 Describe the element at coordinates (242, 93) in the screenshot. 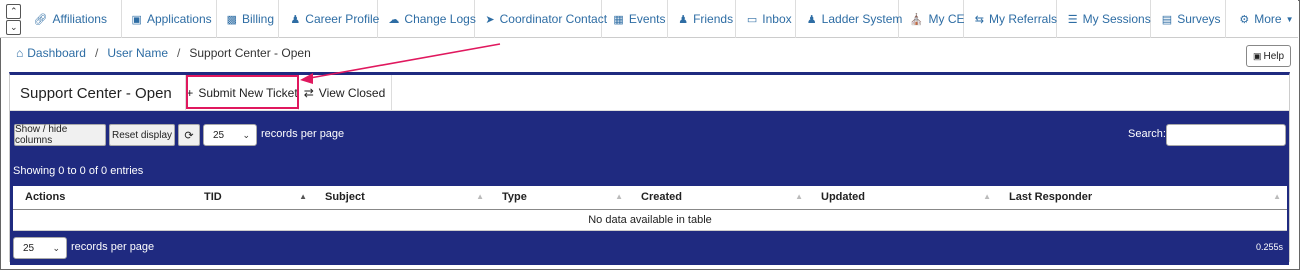

I see `submit-new-ticket-button: + Submit New Ticket` at that location.